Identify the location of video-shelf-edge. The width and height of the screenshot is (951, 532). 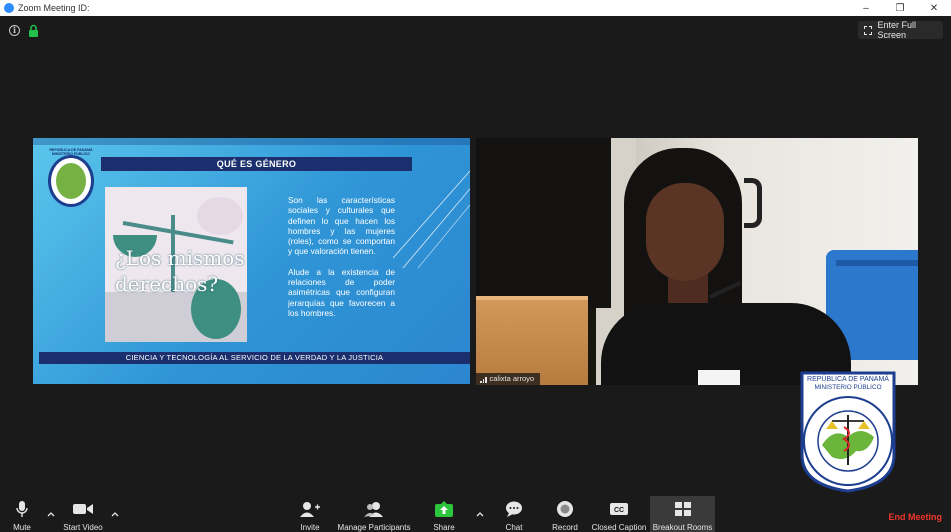
(532, 298).